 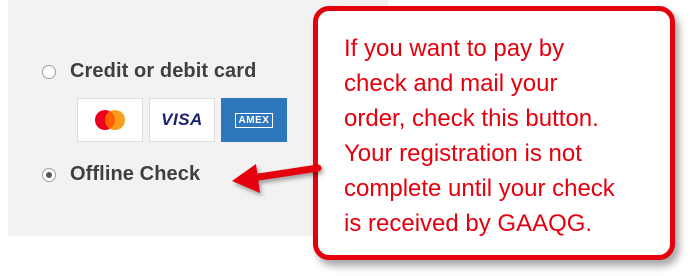 I want to click on visa-logo-text: VISA, so click(x=182, y=119).